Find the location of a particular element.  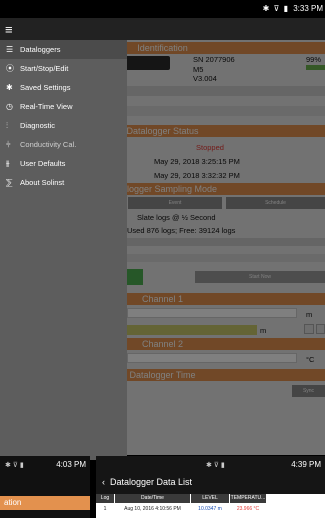

table-header: LEVEL is located at coordinates (210, 498).